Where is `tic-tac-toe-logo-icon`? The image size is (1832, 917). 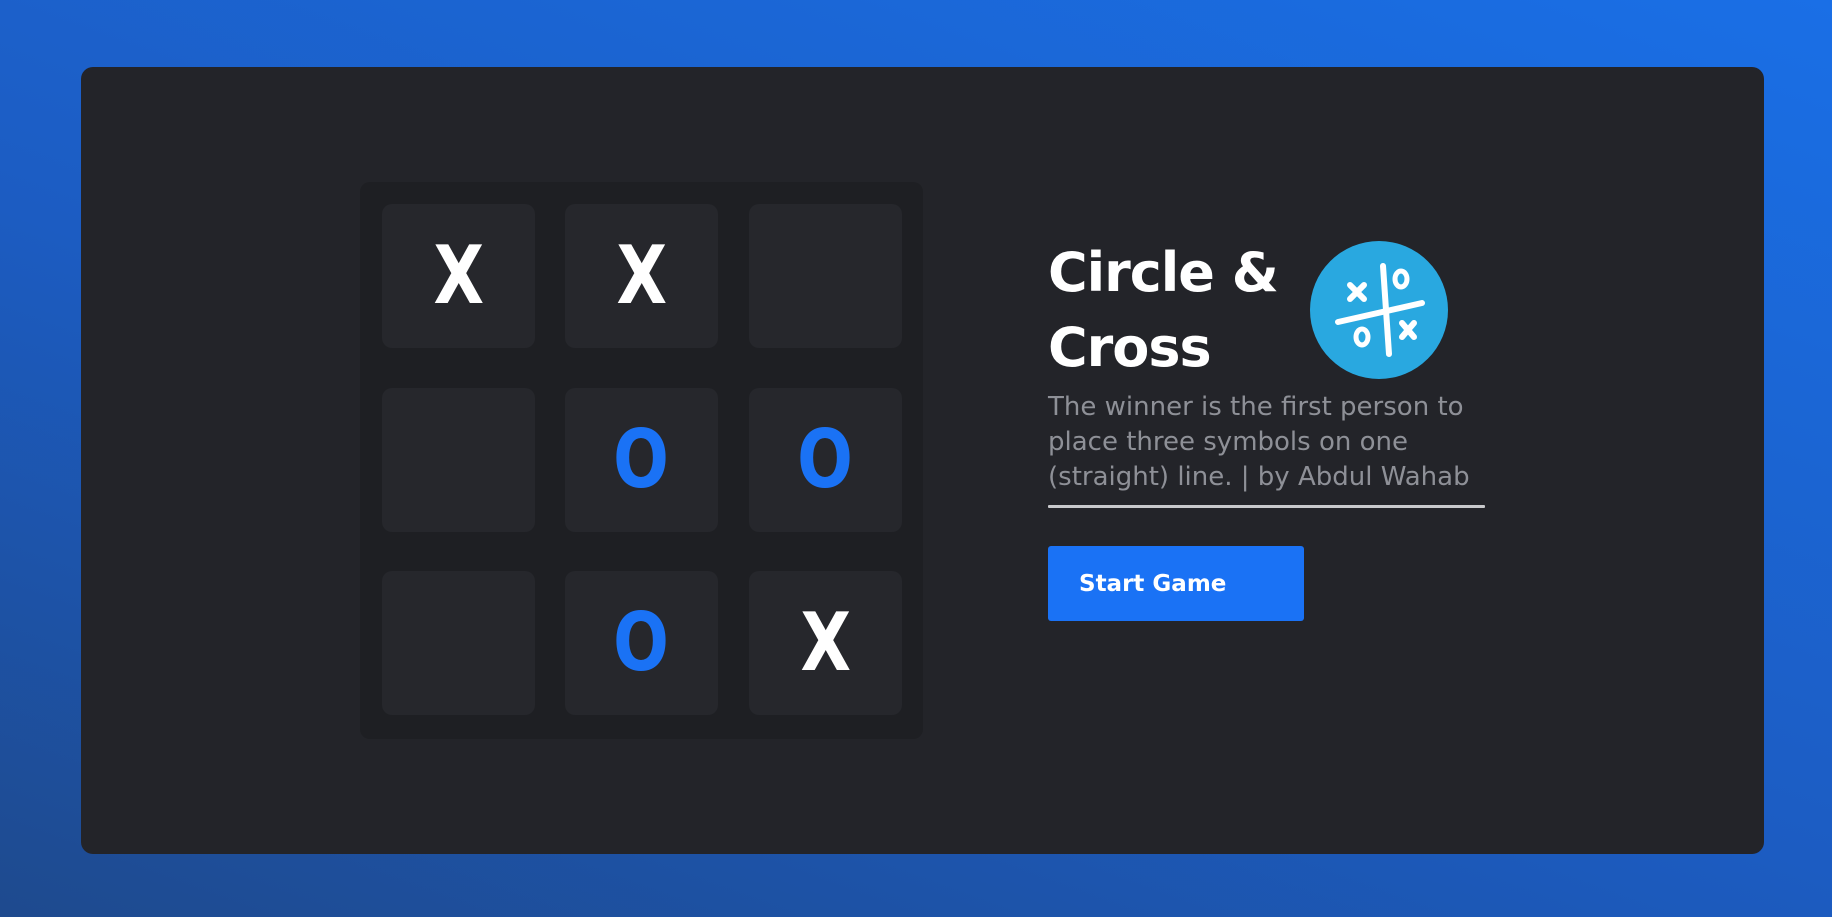 tic-tac-toe-logo-icon is located at coordinates (1379, 310).